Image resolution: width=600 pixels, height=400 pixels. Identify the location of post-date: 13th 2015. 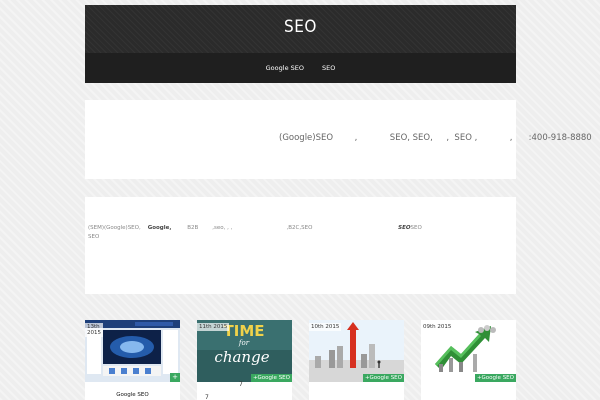
(94, 330).